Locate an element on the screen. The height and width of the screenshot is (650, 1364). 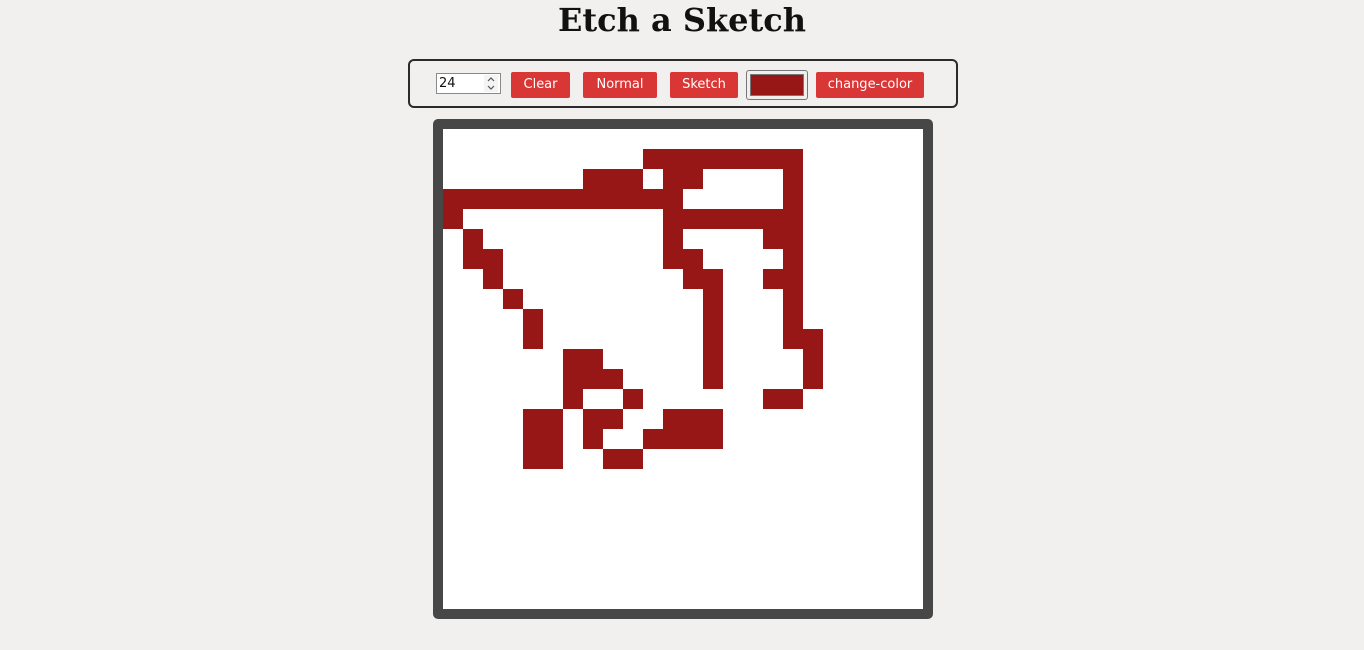
normal-mode-button: Normal is located at coordinates (620, 85).